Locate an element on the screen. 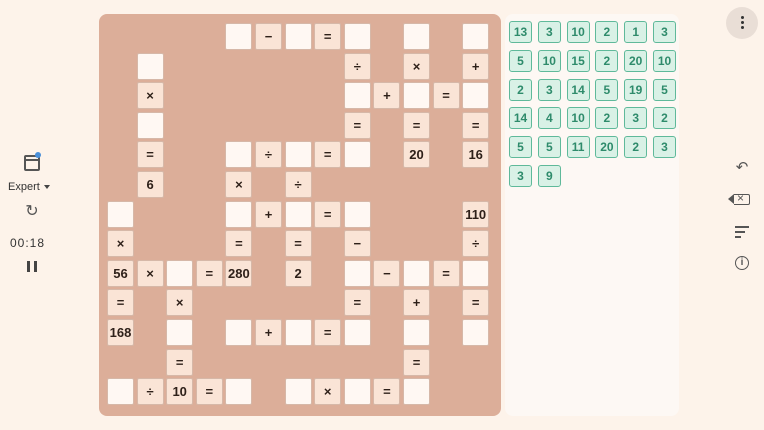  number-tile: 4 is located at coordinates (549, 118).